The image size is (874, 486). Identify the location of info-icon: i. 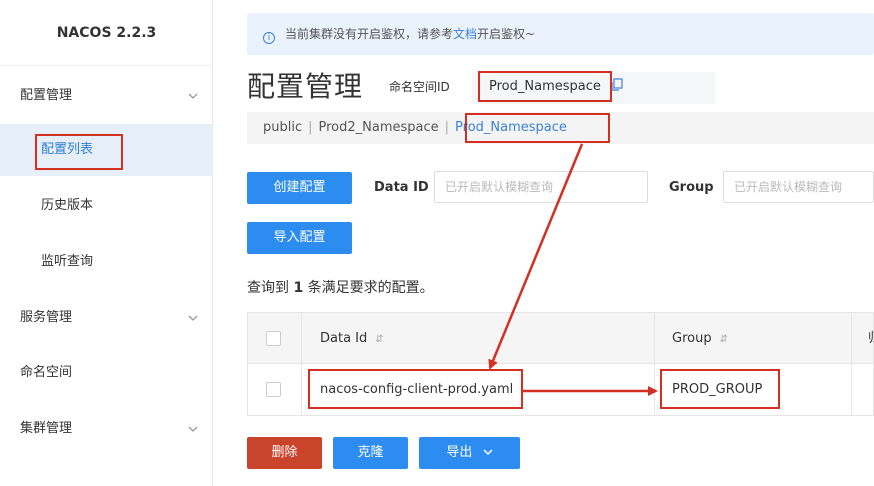
(269, 38).